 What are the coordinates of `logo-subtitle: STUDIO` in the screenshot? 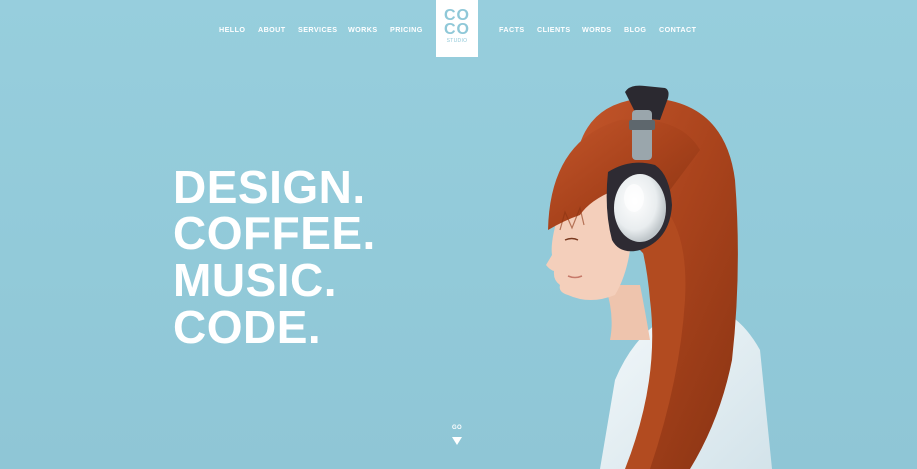 It's located at (457, 41).